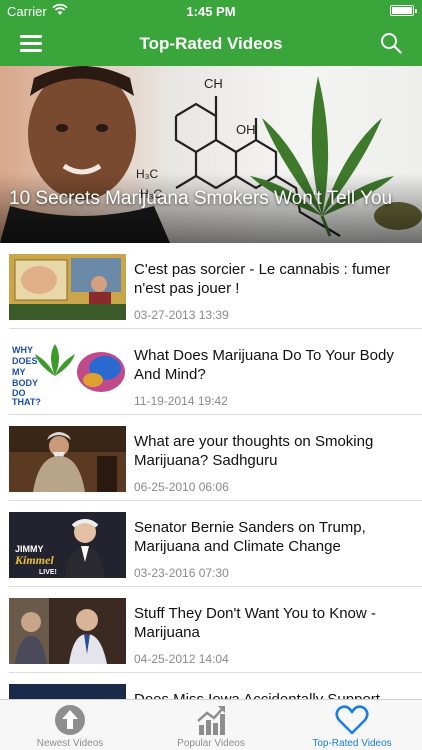 The image size is (422, 750). What do you see at coordinates (67, 545) in the screenshot?
I see `video-thumbnail: JIMMY Kimmel LIVE!` at bounding box center [67, 545].